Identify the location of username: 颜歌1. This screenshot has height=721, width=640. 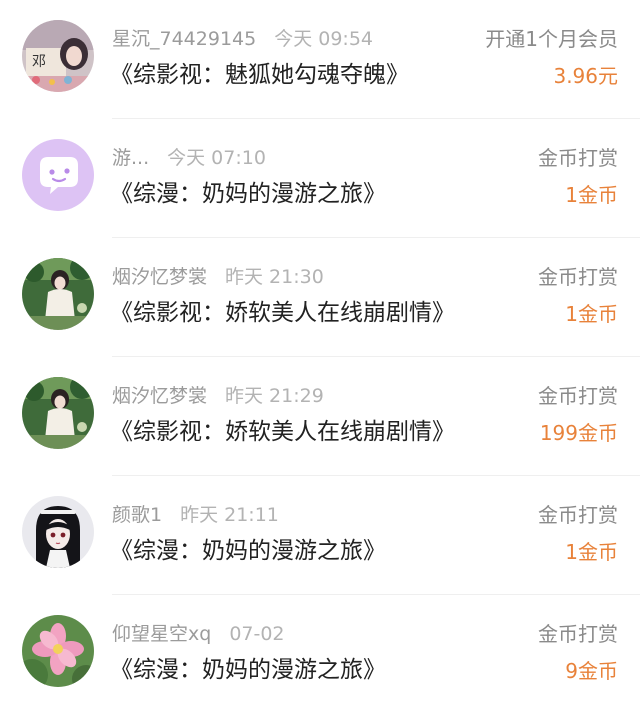
(137, 515).